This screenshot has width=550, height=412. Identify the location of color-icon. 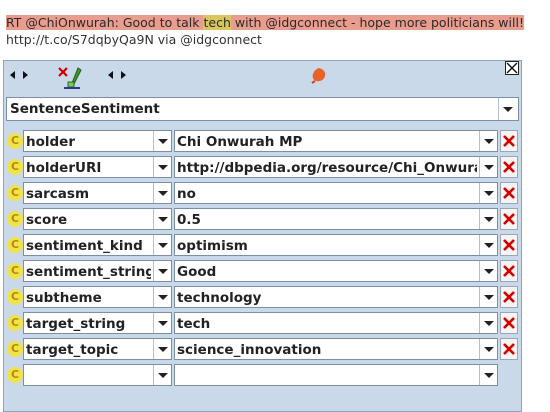
(319, 75).